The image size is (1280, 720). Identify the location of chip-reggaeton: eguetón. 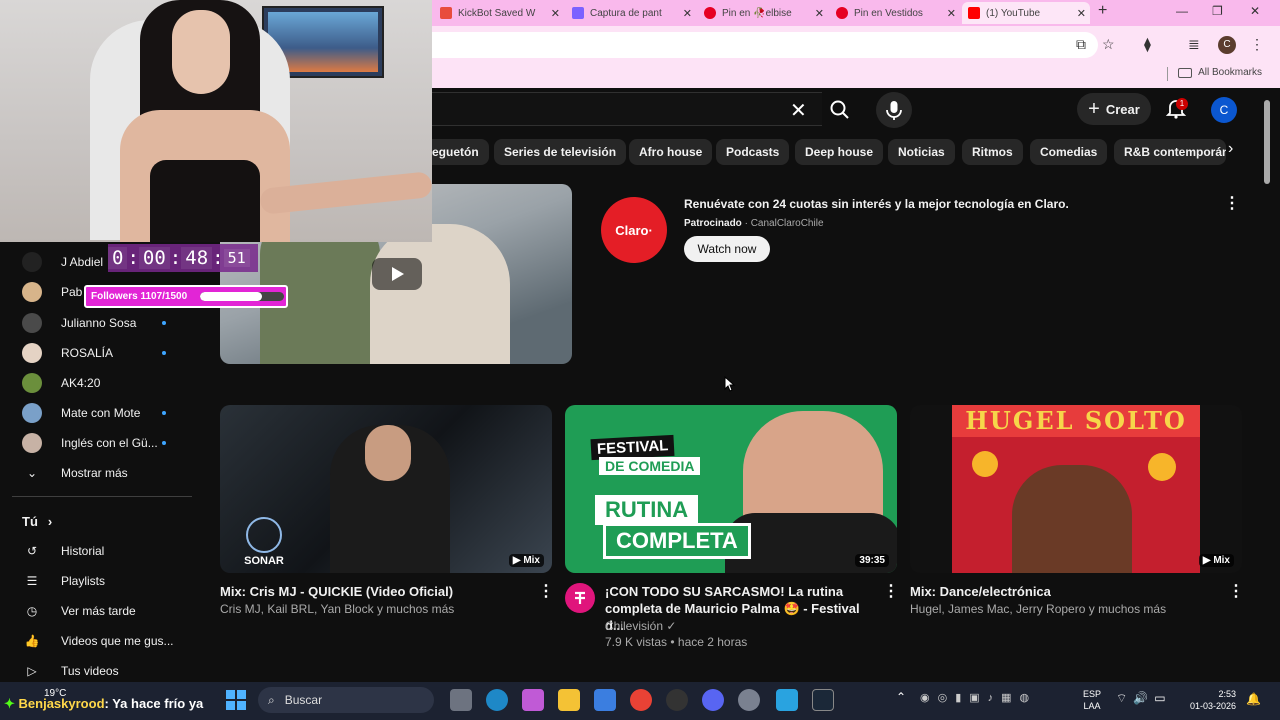
(455, 152).